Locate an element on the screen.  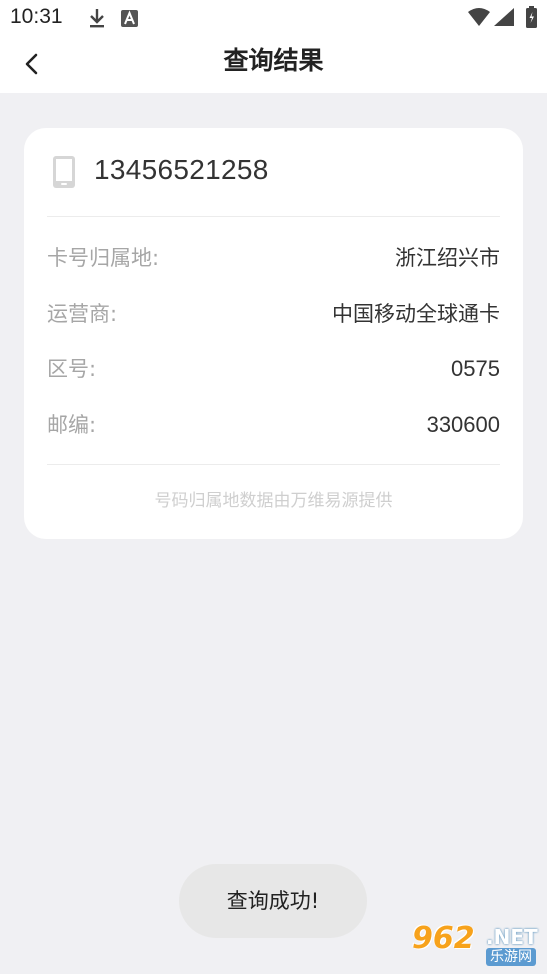
row-location: 卡号归属地: 浙江绍兴市 is located at coordinates (273, 258).